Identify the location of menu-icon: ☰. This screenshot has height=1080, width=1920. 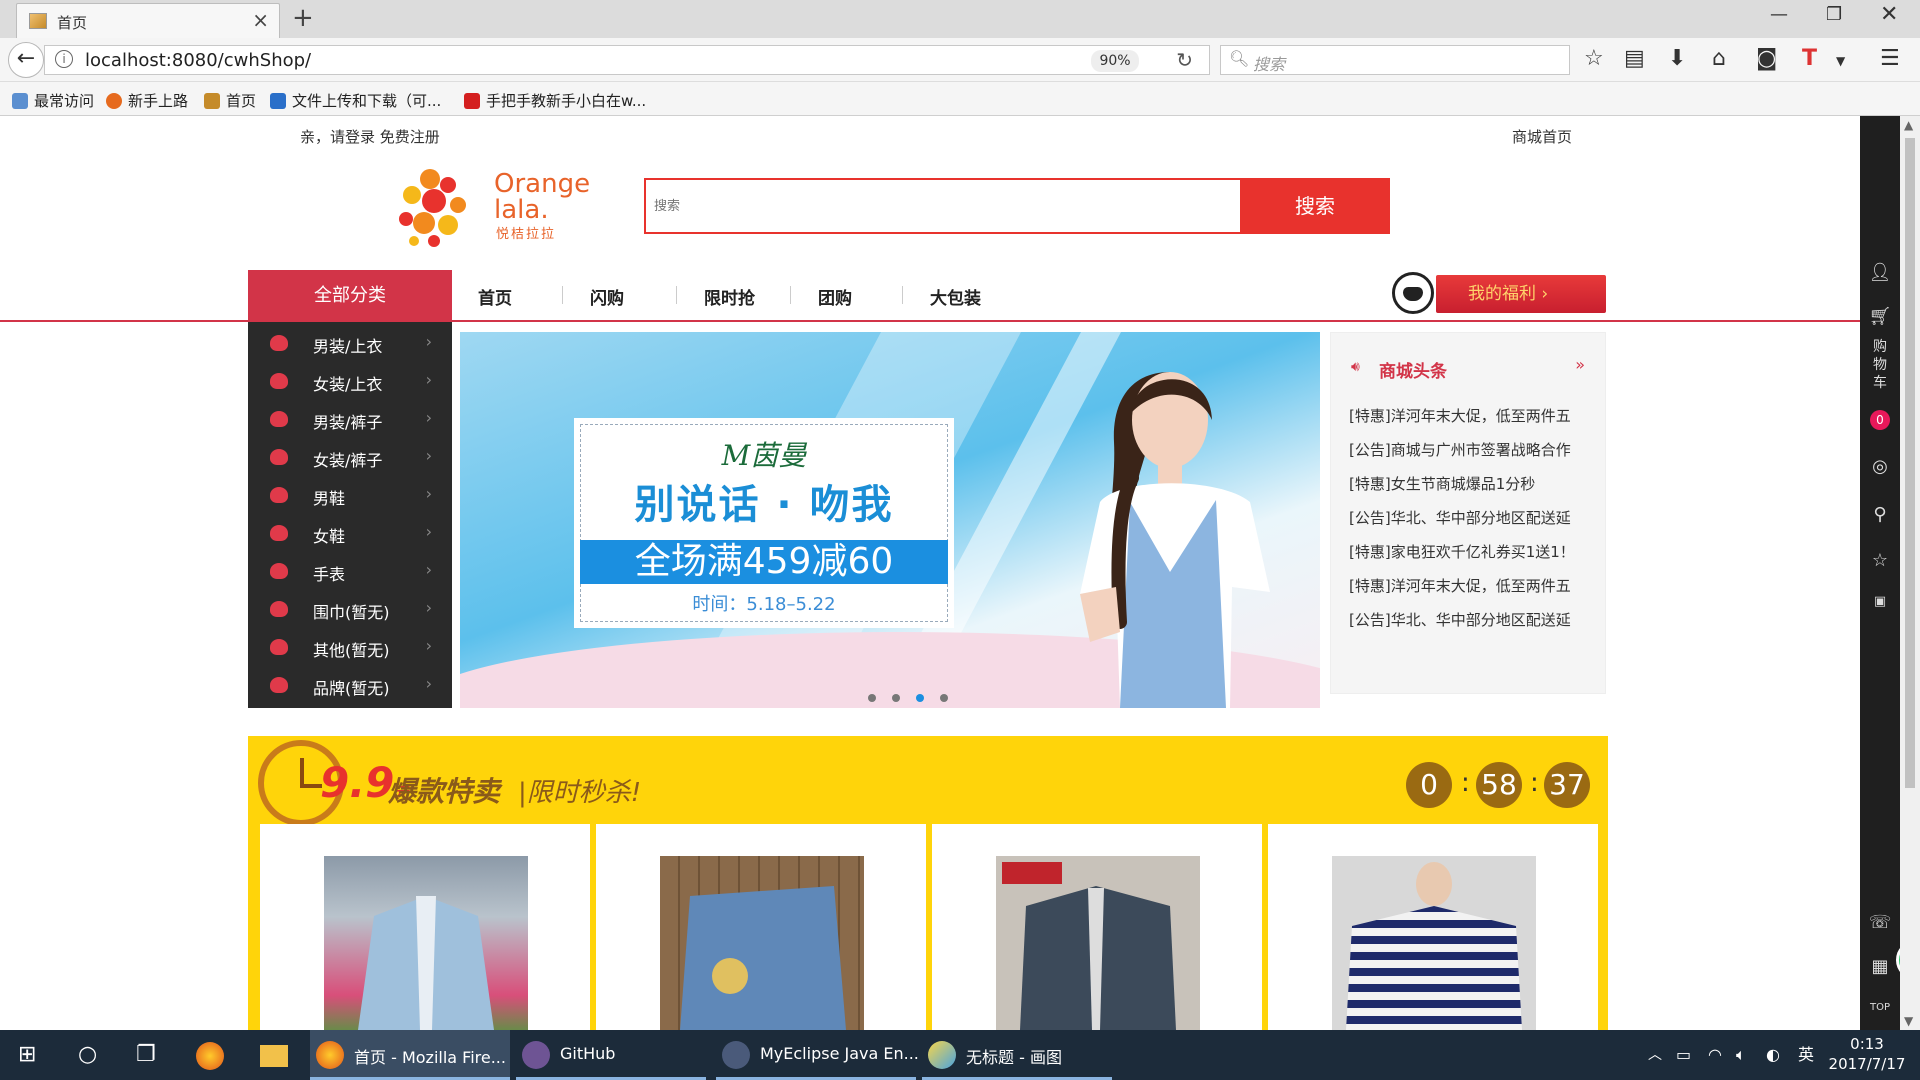
(1890, 58).